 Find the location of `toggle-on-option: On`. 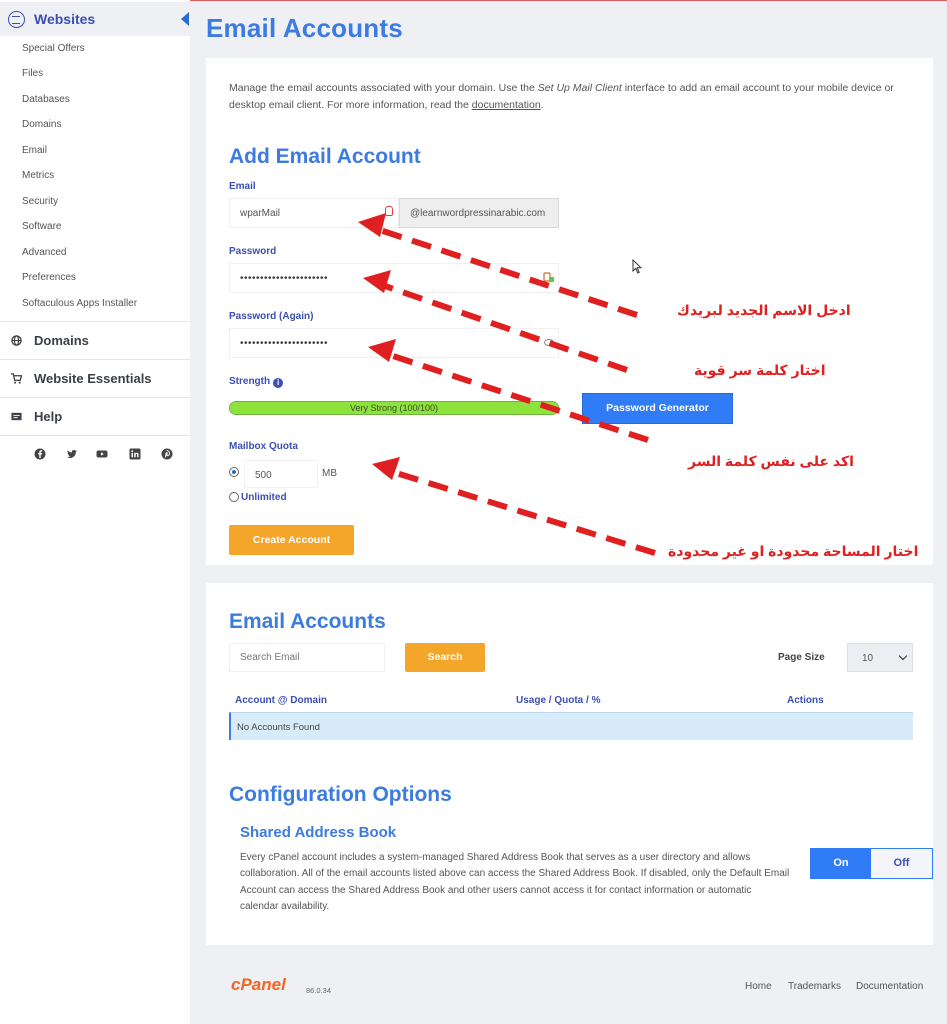

toggle-on-option: On is located at coordinates (841, 863).